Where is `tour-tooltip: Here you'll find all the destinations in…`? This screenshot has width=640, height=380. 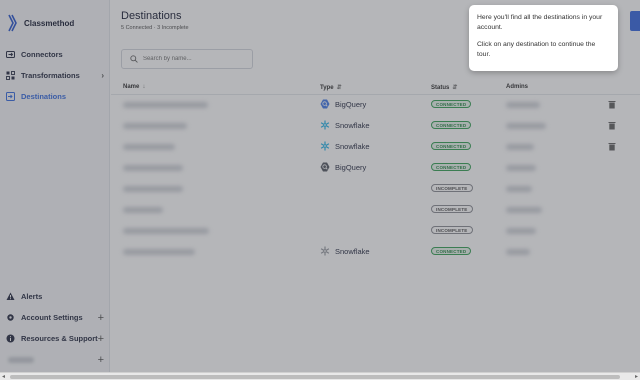
tour-tooltip: Here you'll find all the destinations in… is located at coordinates (543, 38).